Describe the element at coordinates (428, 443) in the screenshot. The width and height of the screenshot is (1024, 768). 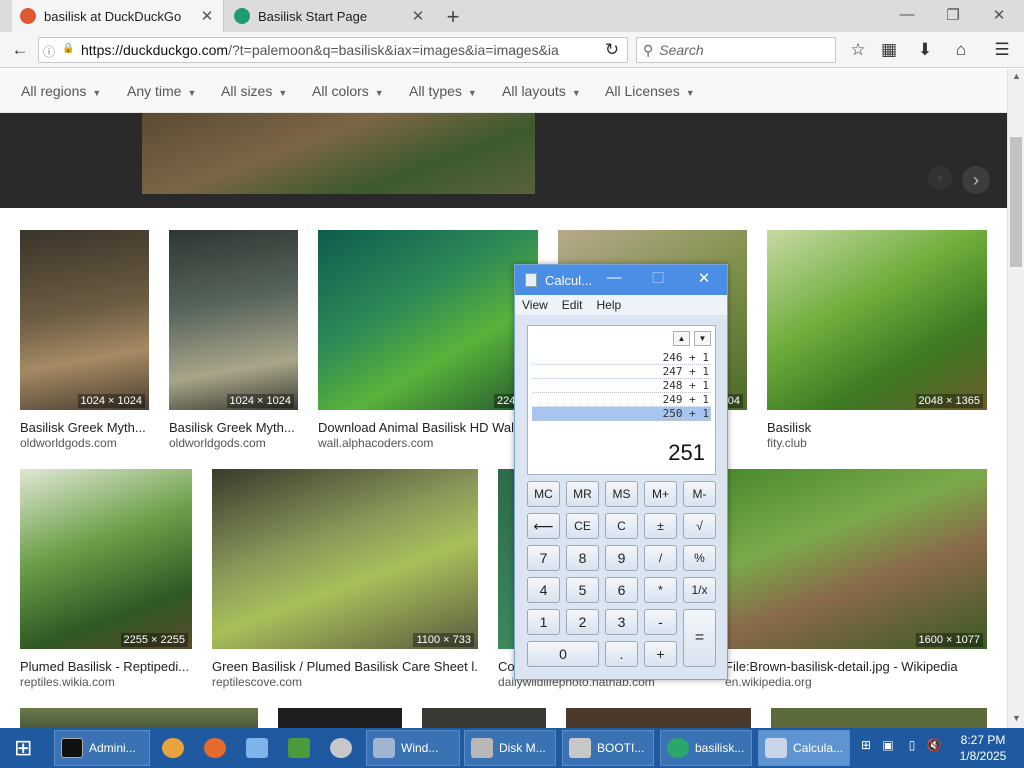
I see `result-source: wall.alphacoders.com` at that location.